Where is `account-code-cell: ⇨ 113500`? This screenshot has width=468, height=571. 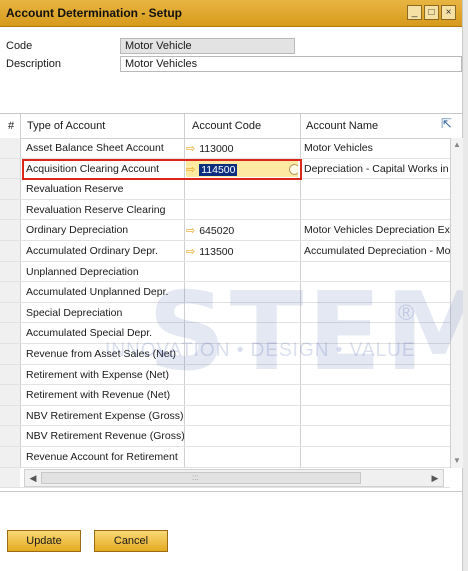
account-code-cell: ⇨ 113500 is located at coordinates (242, 251).